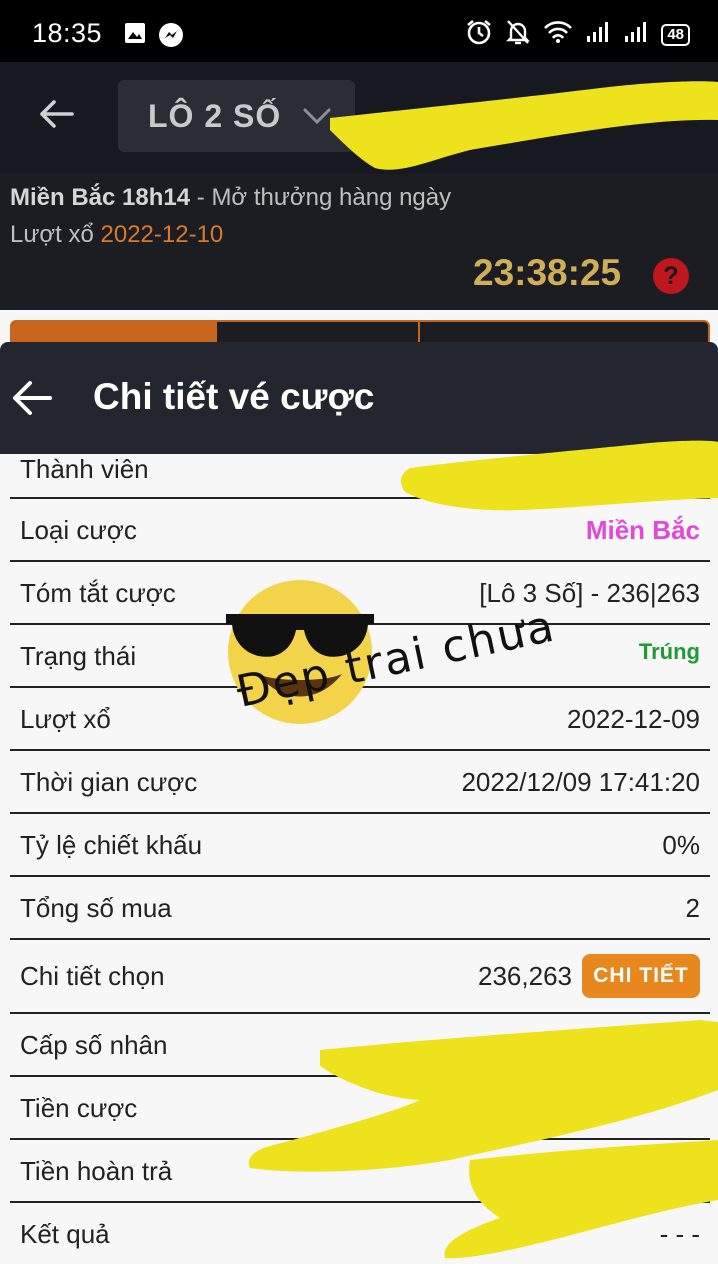 The image size is (718, 1264). I want to click on detail-row-member: Thành viên, so click(360, 476).